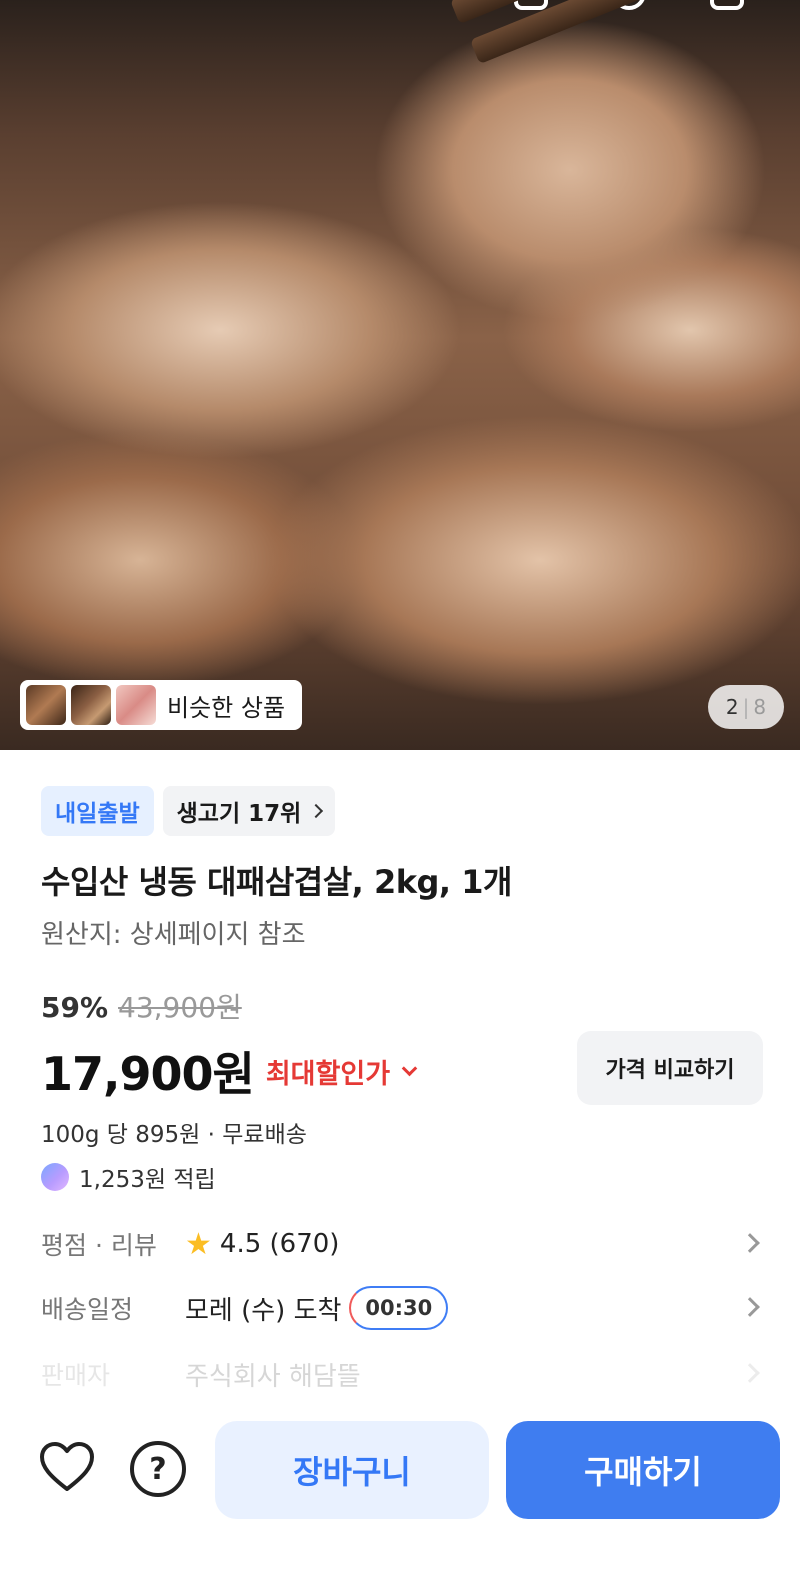 The height and width of the screenshot is (1589, 800). I want to click on wishlist-button, so click(67, 1467).